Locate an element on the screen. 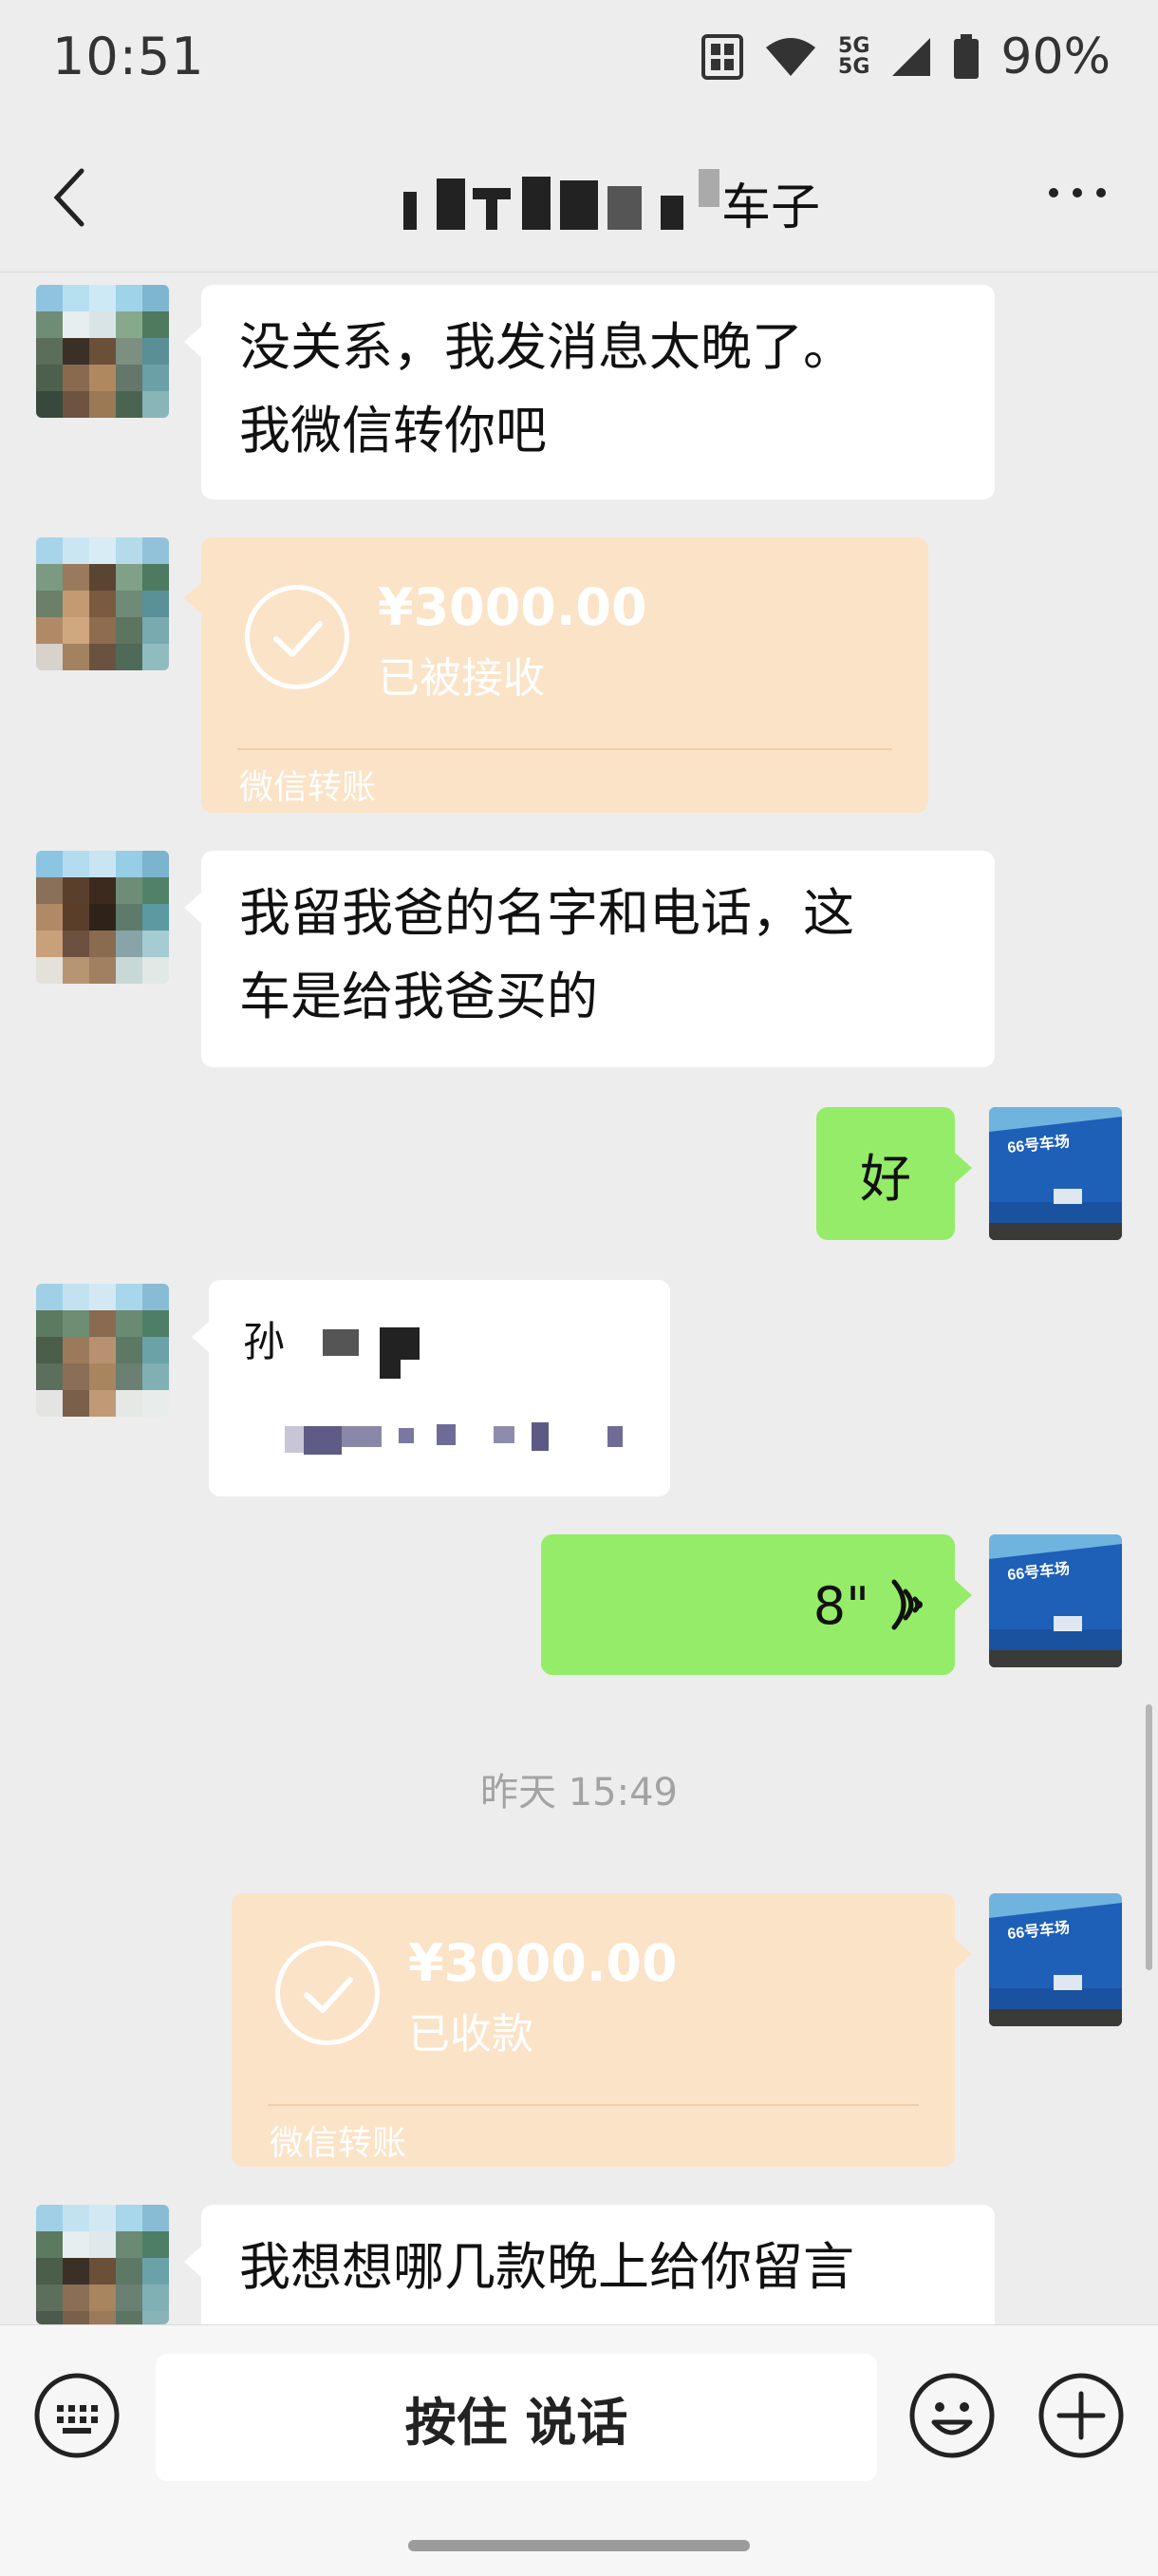 The width and height of the screenshot is (1158, 2576). back-button is located at coordinates (71, 197).